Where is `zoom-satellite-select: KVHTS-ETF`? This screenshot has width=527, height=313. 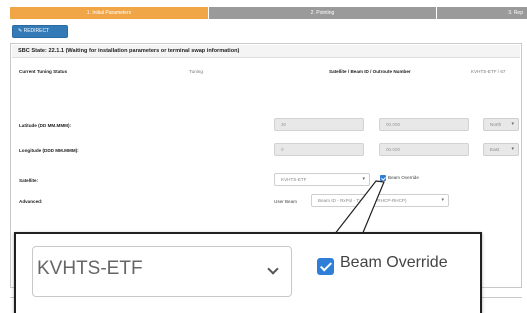
zoom-satellite-select: KVHTS-ETF is located at coordinates (162, 271).